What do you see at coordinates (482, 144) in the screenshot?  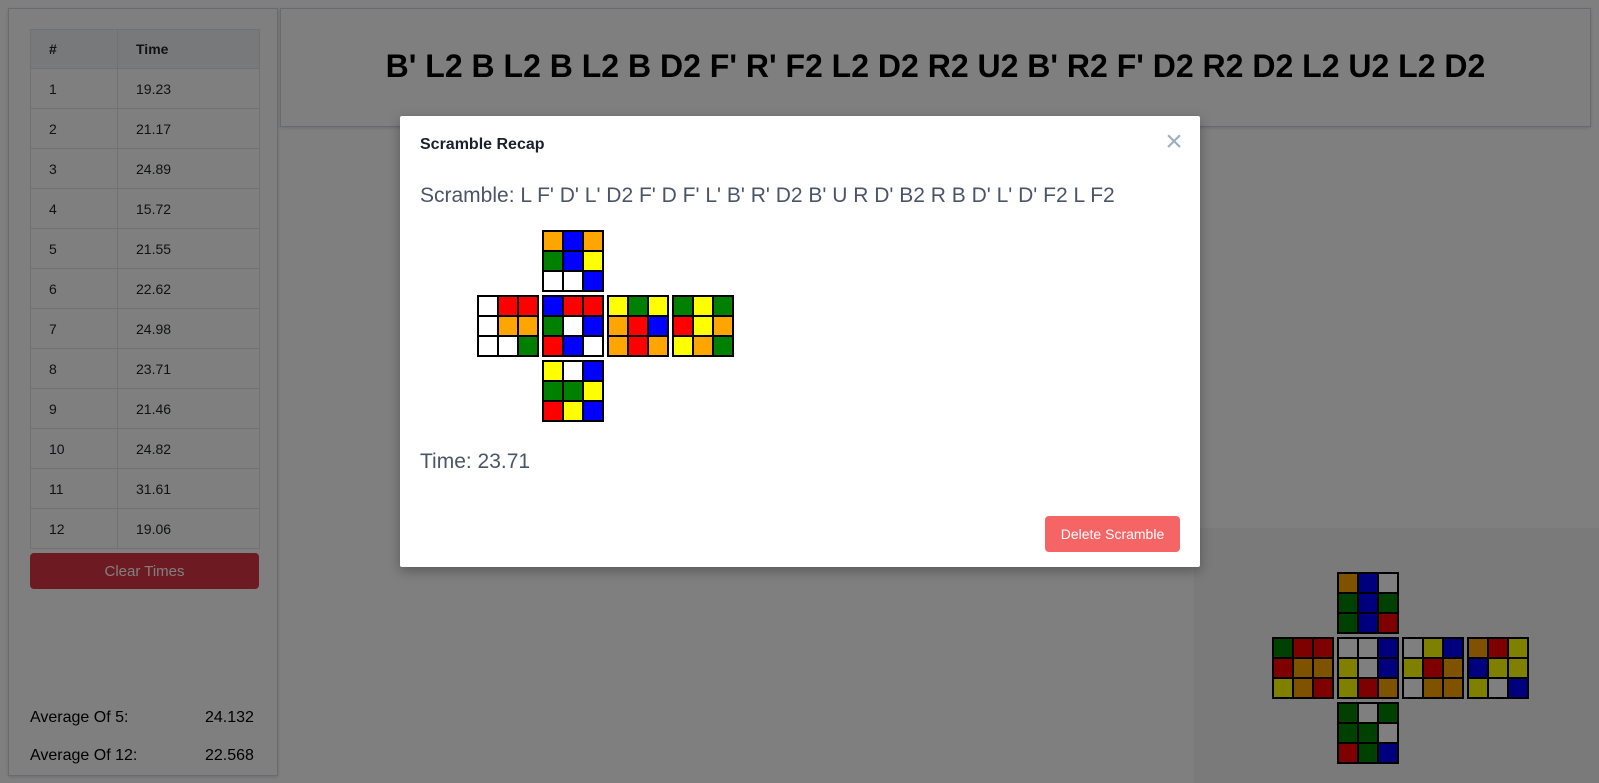 I see `modal-title: Scramble Recap` at bounding box center [482, 144].